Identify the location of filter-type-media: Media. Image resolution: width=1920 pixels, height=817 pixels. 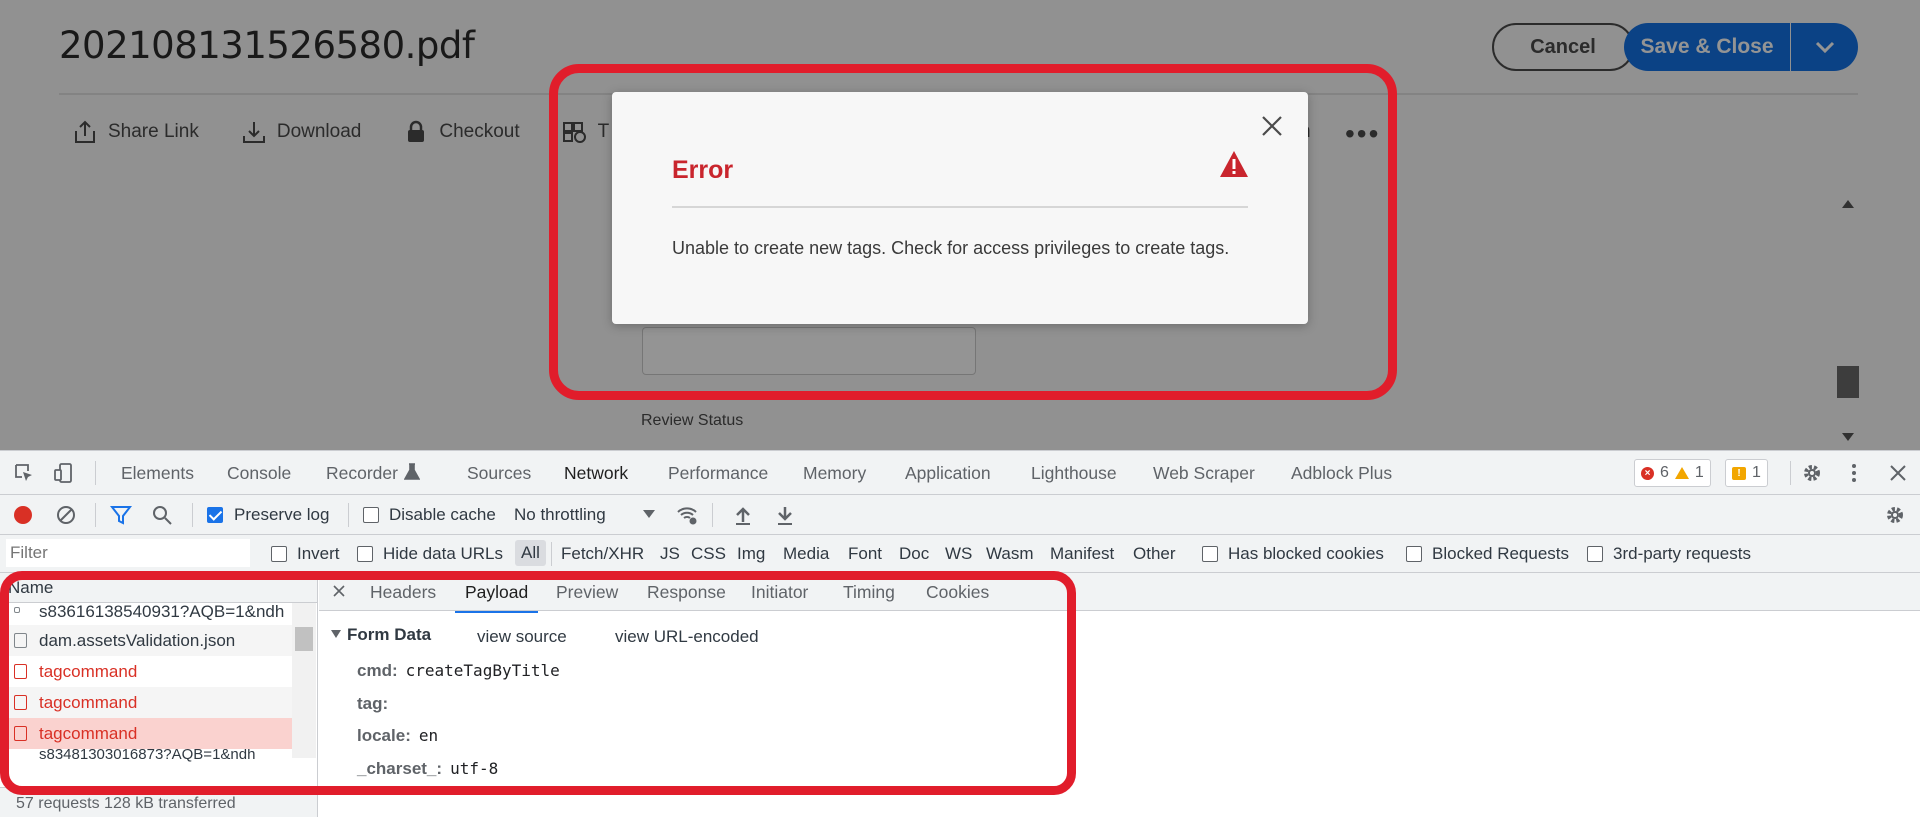
(806, 554).